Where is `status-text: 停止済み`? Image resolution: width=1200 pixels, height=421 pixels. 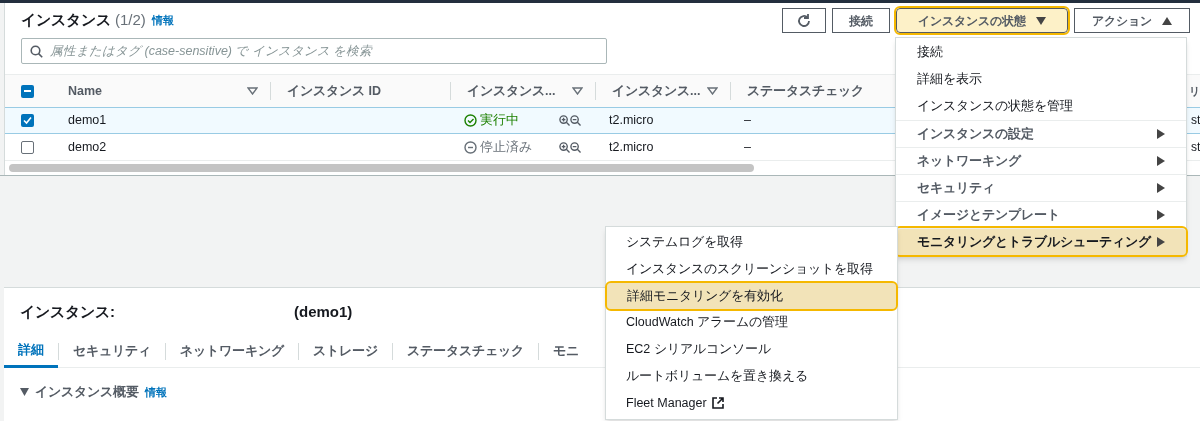 status-text: 停止済み is located at coordinates (506, 147).